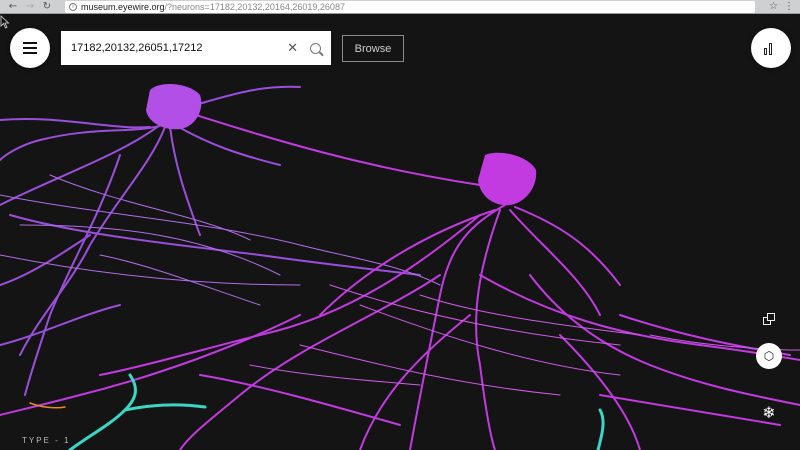  I want to click on type-label: TYPE - 1, so click(46, 440).